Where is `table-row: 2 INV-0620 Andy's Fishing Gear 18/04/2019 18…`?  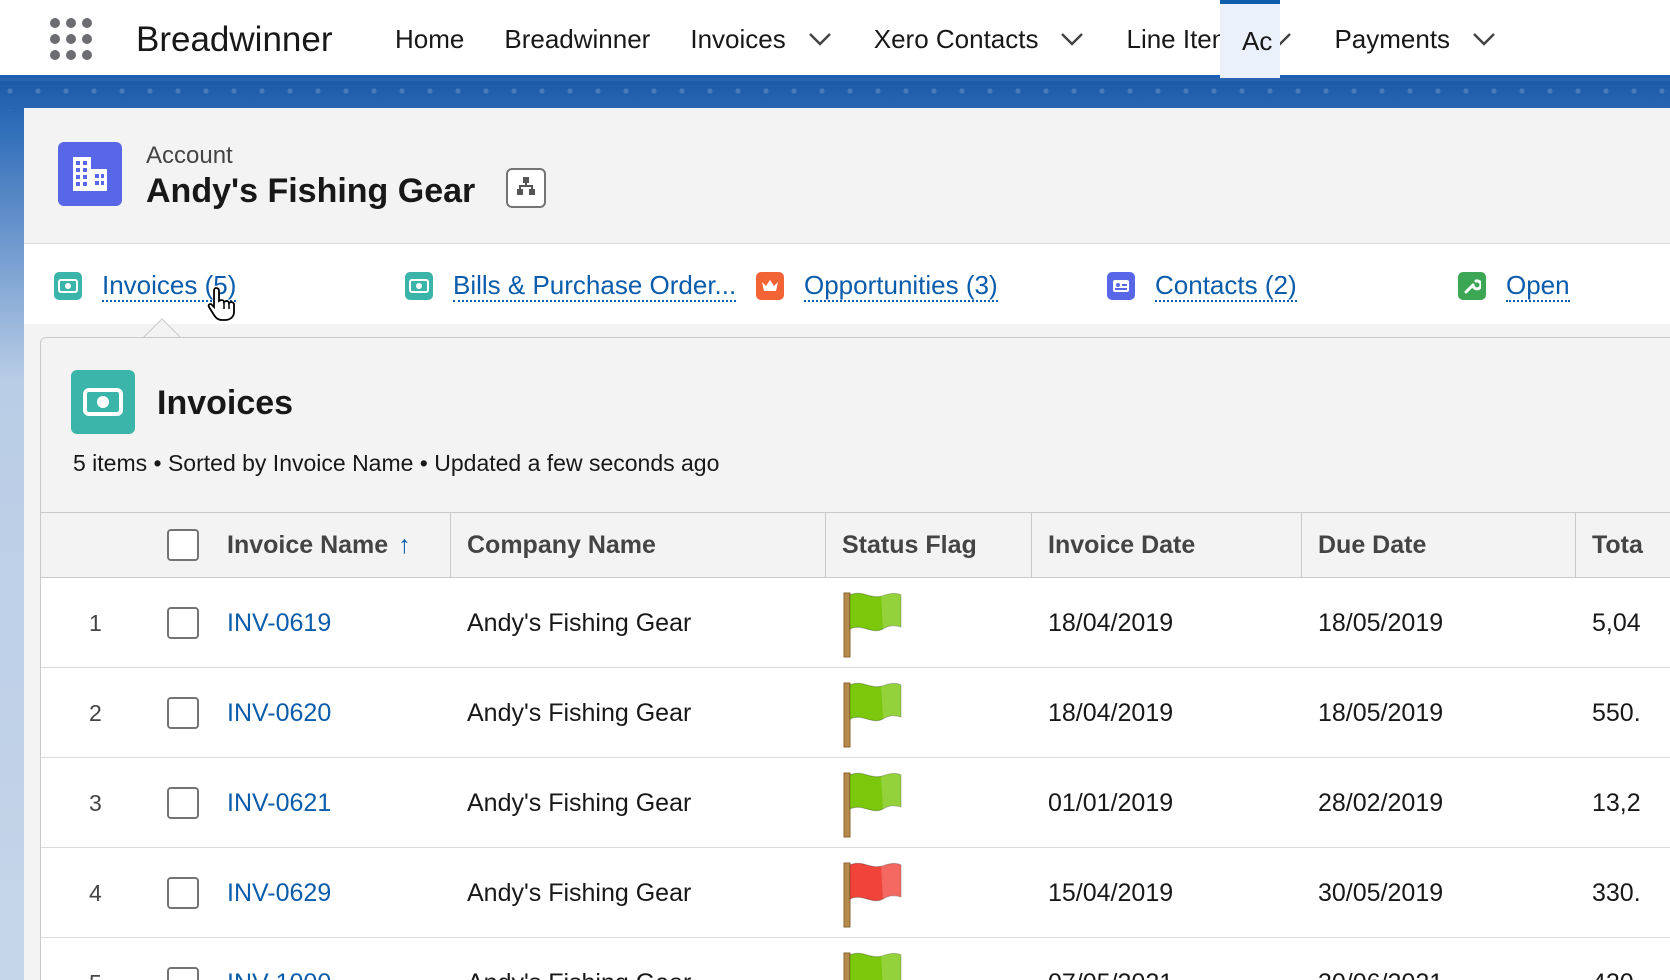
table-row: 2 INV-0620 Andy's Fishing Gear 18/04/2019 18… is located at coordinates (855, 713).